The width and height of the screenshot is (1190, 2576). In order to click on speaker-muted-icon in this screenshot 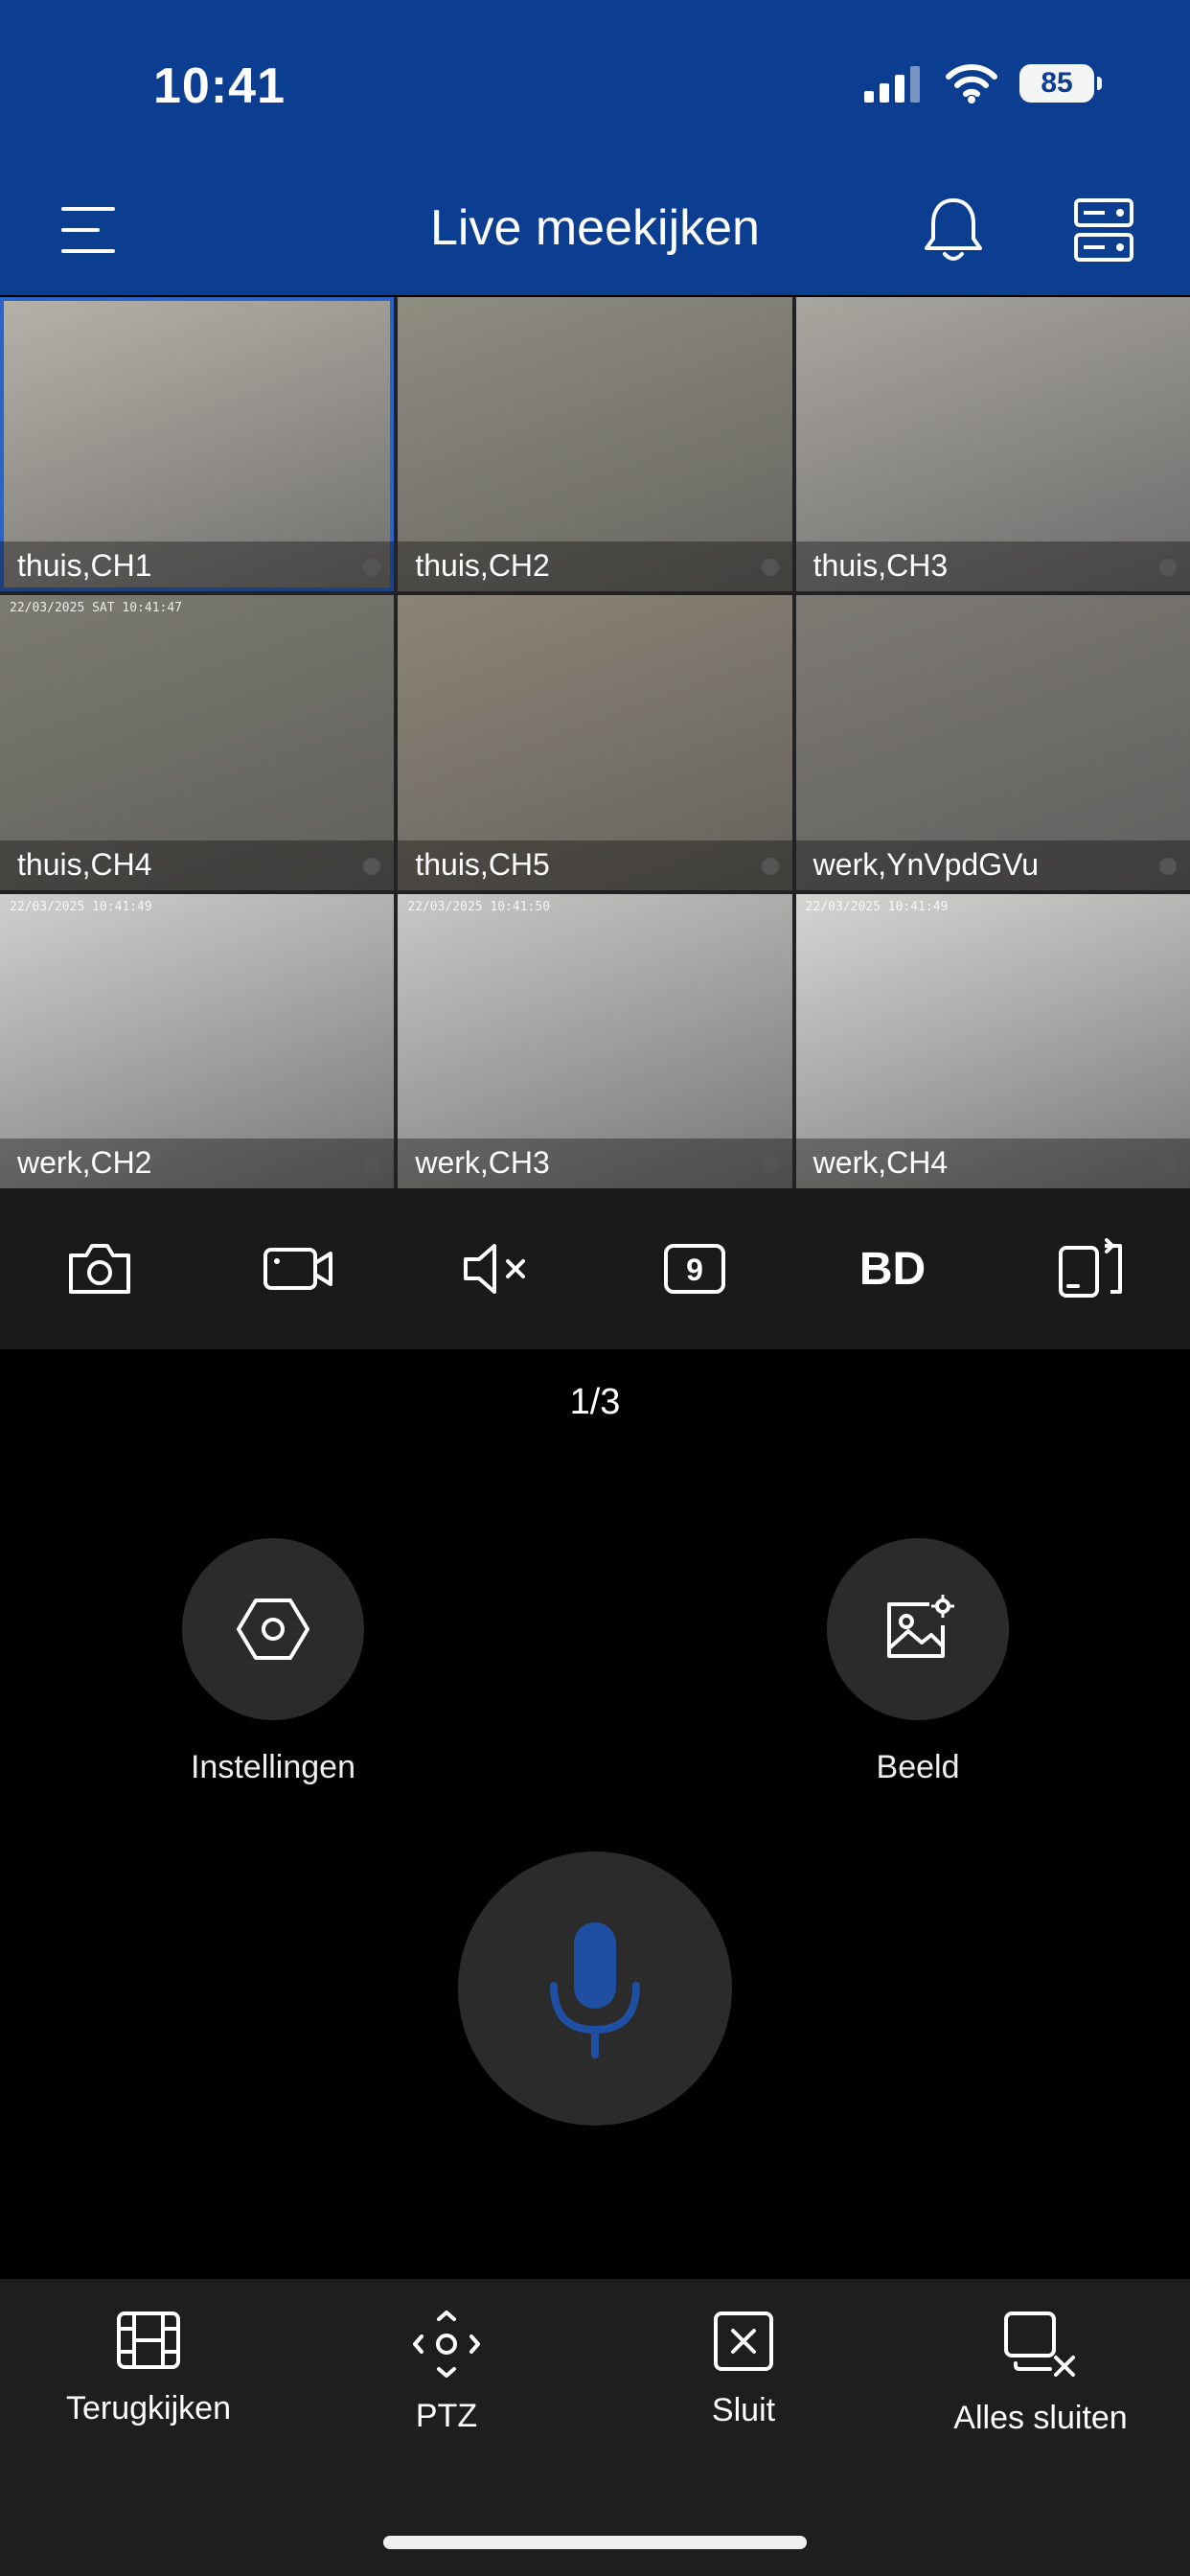, I will do `click(494, 1269)`.